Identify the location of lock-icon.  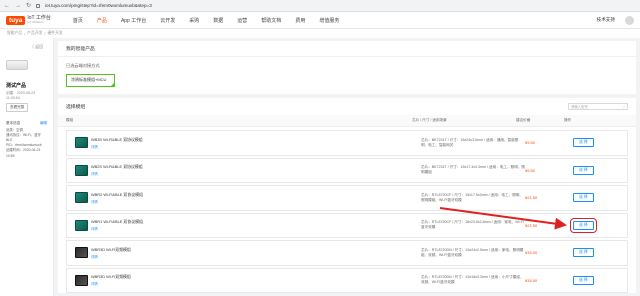
(38, 5).